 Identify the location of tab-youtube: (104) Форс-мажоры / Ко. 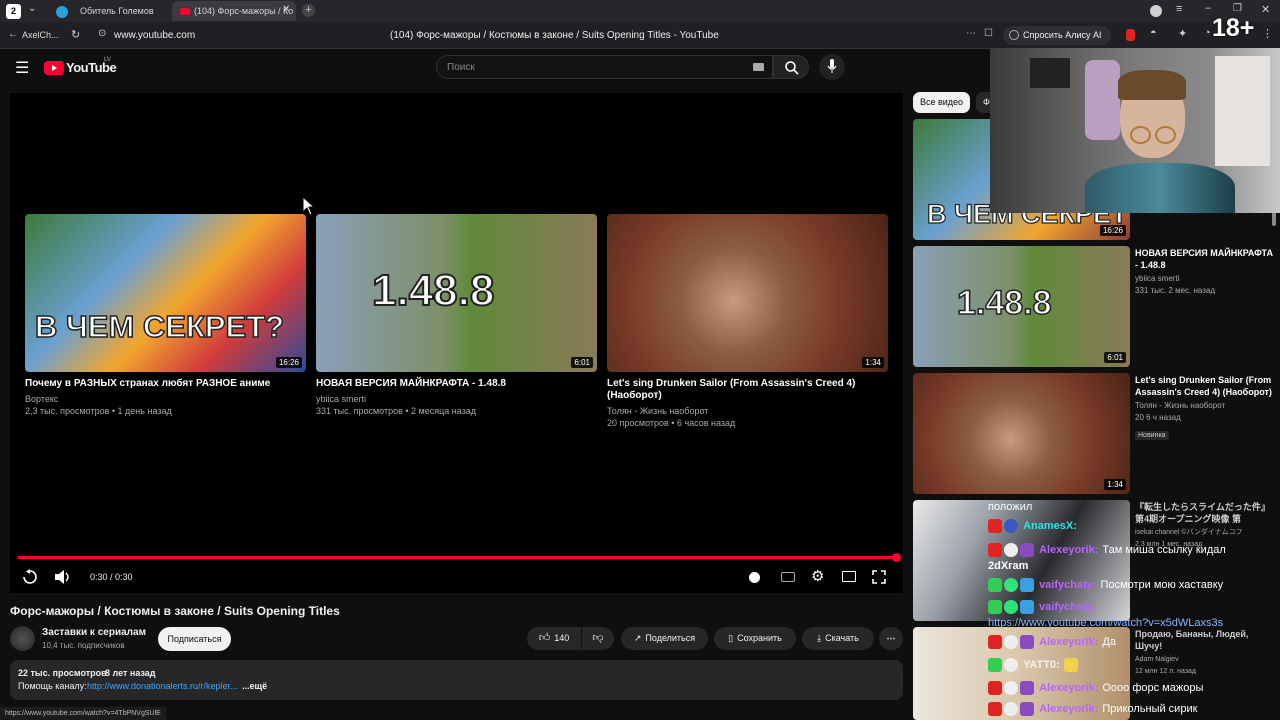
(234, 11).